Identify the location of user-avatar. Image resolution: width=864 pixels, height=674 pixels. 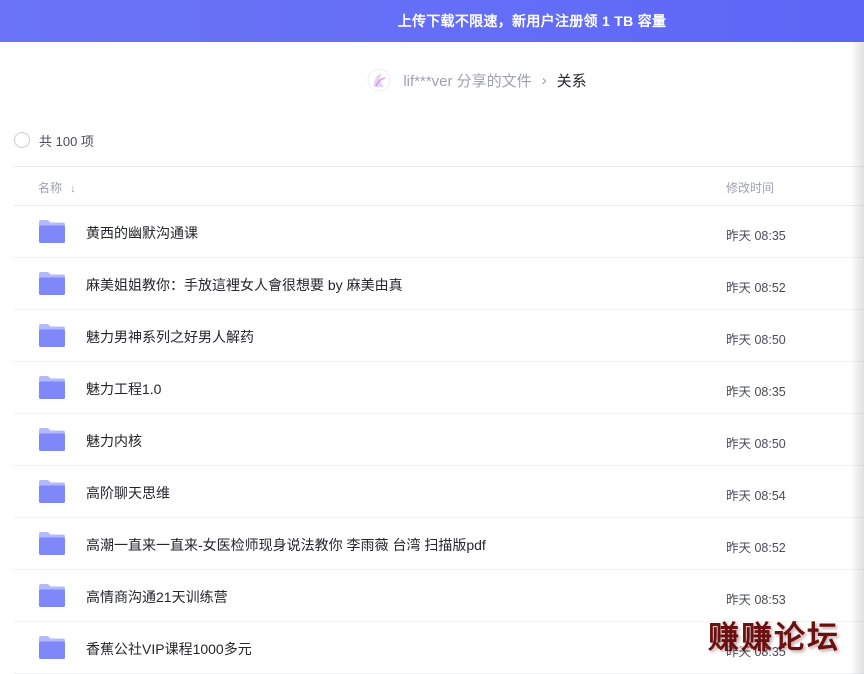
(379, 80).